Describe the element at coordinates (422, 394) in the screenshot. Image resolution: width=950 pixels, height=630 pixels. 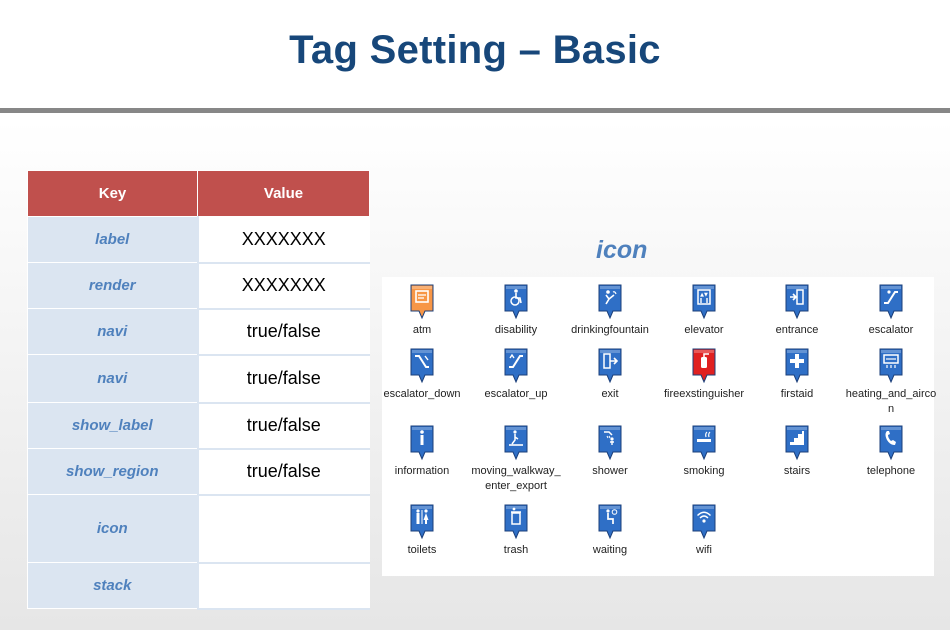
I see `icon-label: escalator_down` at that location.